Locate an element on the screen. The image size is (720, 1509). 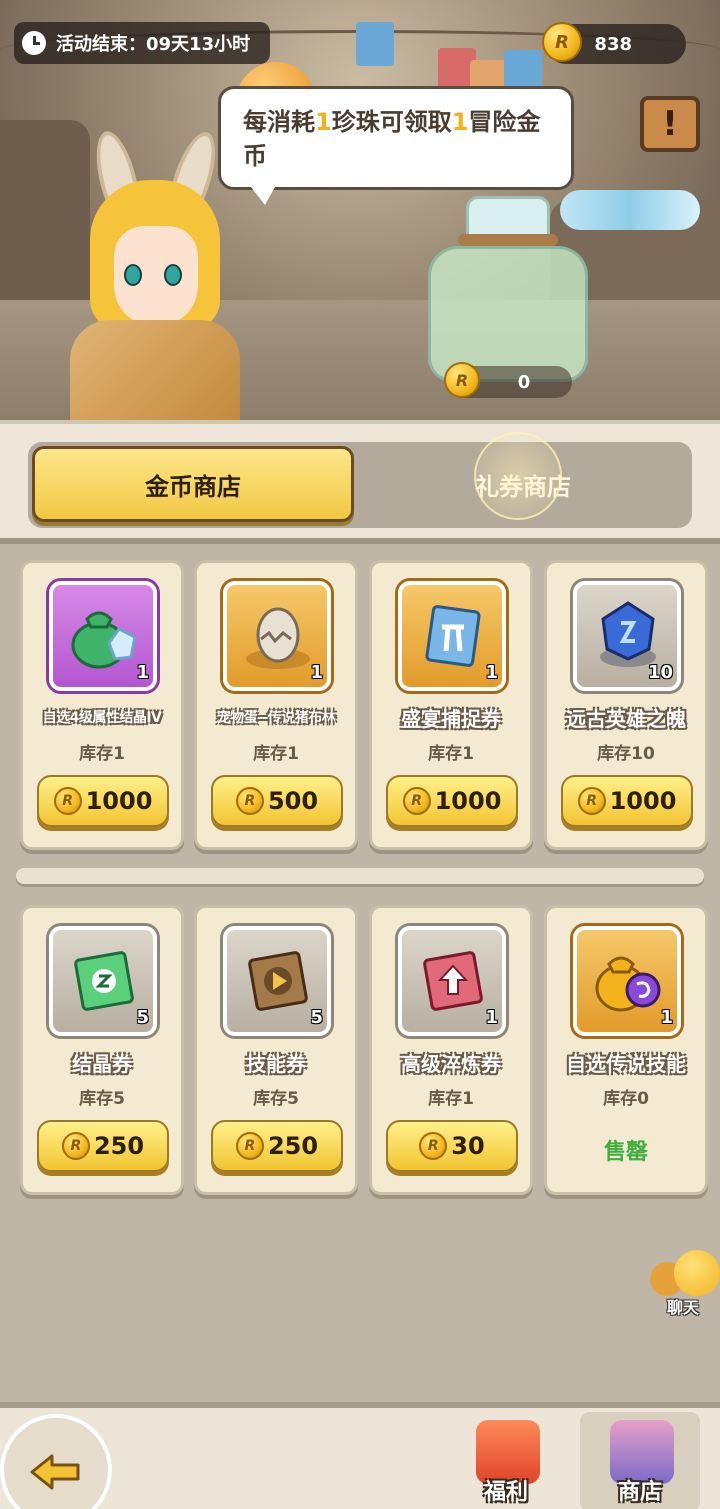
chat-label: 聊天 is located at coordinates (682, 1307).